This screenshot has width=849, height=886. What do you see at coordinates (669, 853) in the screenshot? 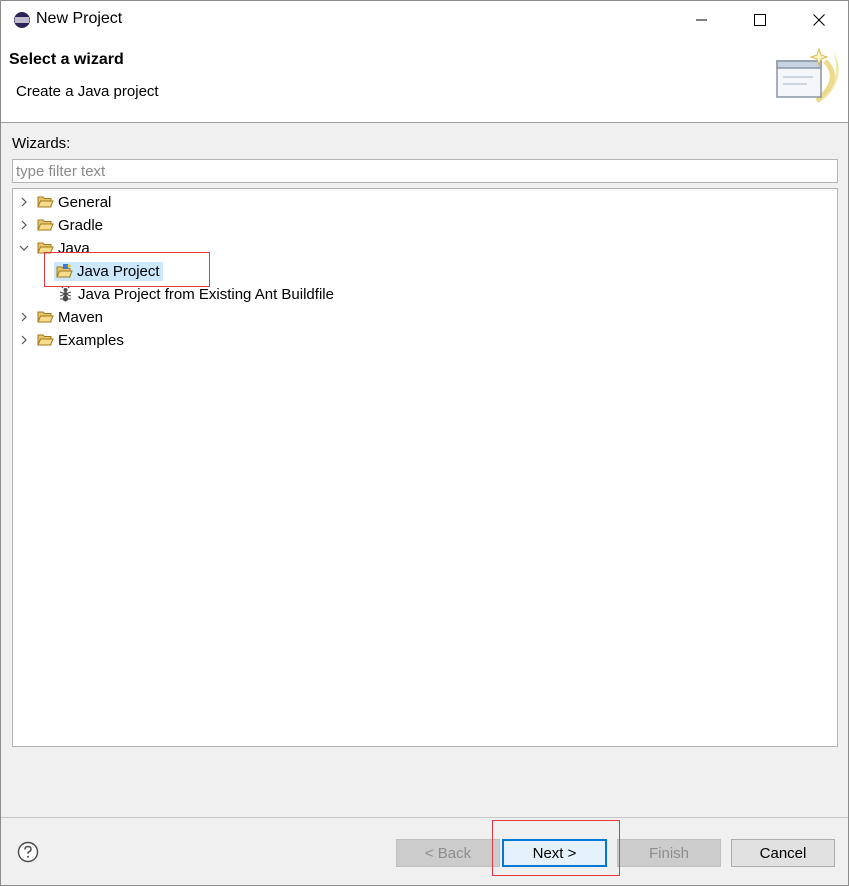
I see `finish-button: Finish` at bounding box center [669, 853].